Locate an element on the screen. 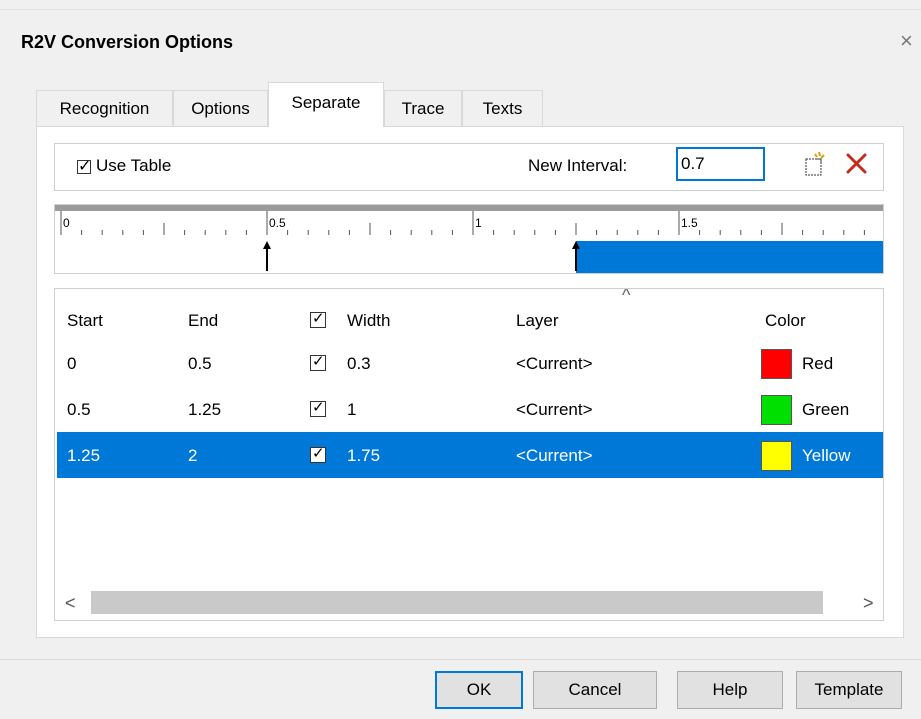 The height and width of the screenshot is (719, 921). horizontal-scrollbar: < > is located at coordinates (470, 602).